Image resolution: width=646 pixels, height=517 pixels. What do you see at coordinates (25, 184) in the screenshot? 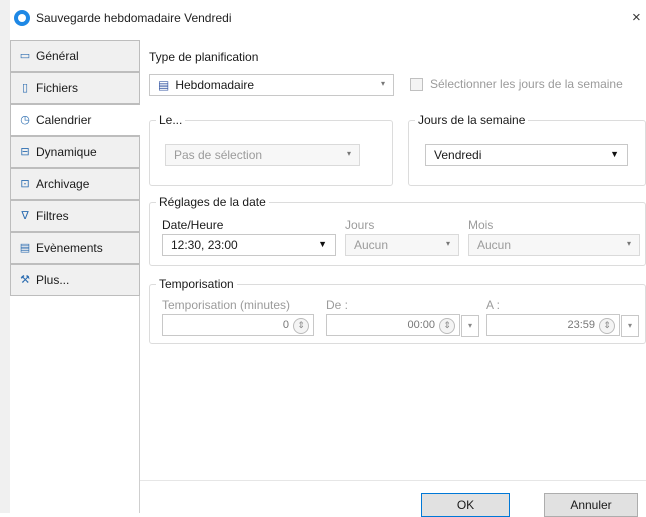
I see `archive-icon: ⊡` at bounding box center [25, 184].